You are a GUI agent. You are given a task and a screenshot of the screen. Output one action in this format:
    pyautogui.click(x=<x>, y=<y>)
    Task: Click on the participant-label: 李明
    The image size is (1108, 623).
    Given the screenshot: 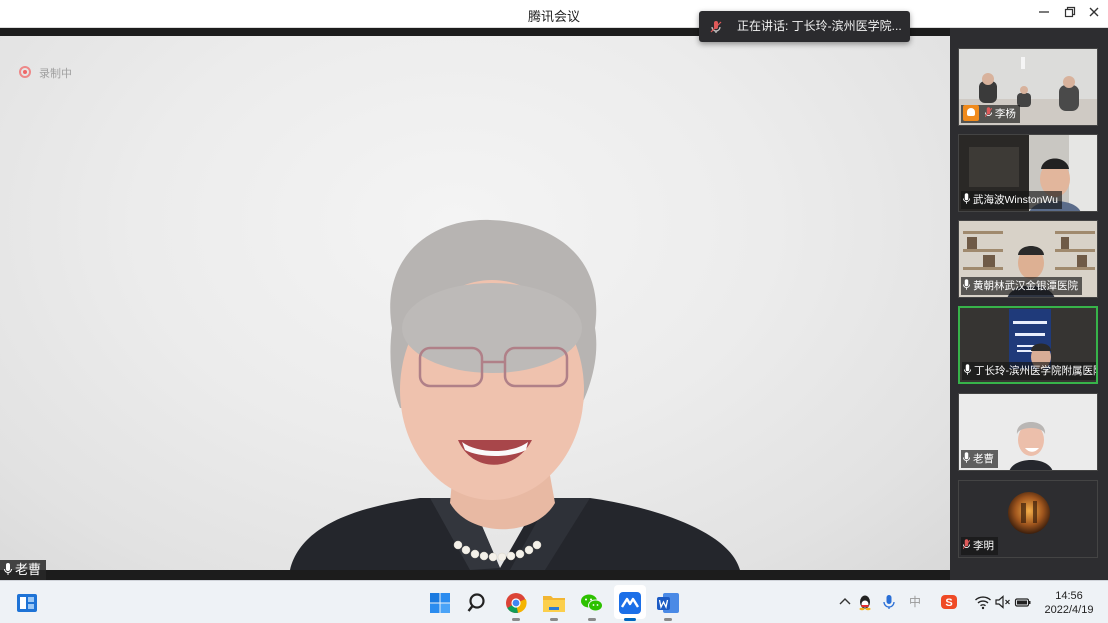 What is the action you would take?
    pyautogui.click(x=979, y=546)
    